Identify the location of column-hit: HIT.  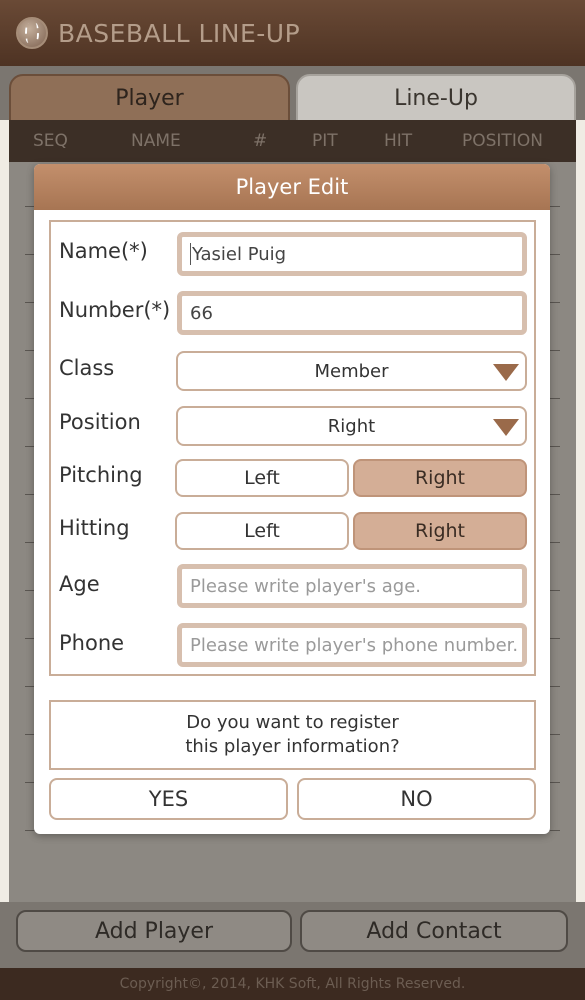
(398, 141).